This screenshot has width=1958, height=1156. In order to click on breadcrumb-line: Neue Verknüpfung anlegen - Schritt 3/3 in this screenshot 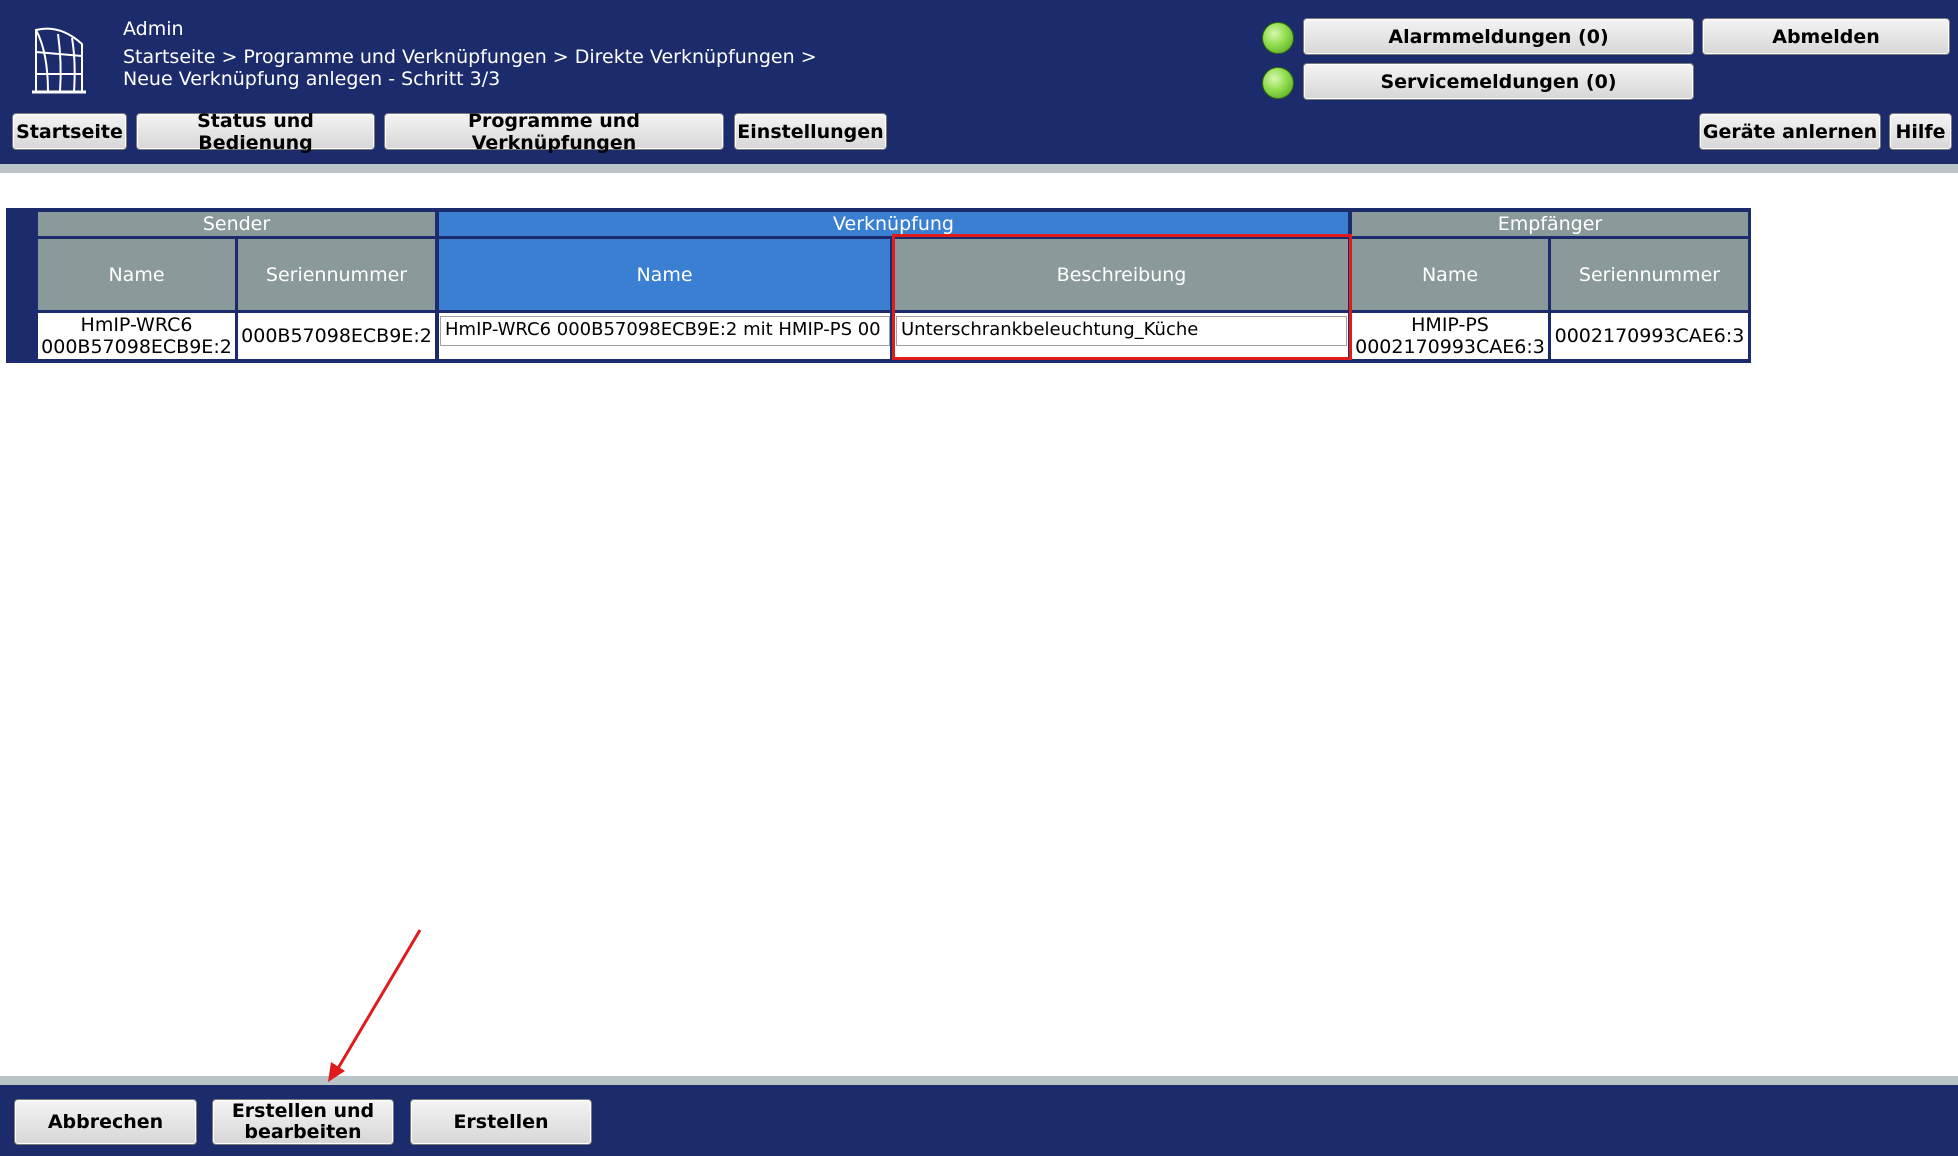, I will do `click(312, 79)`.